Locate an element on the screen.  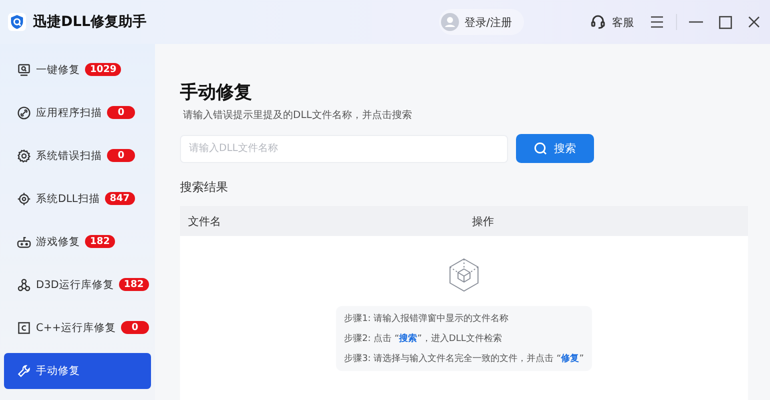
avatar-icon is located at coordinates (450, 22).